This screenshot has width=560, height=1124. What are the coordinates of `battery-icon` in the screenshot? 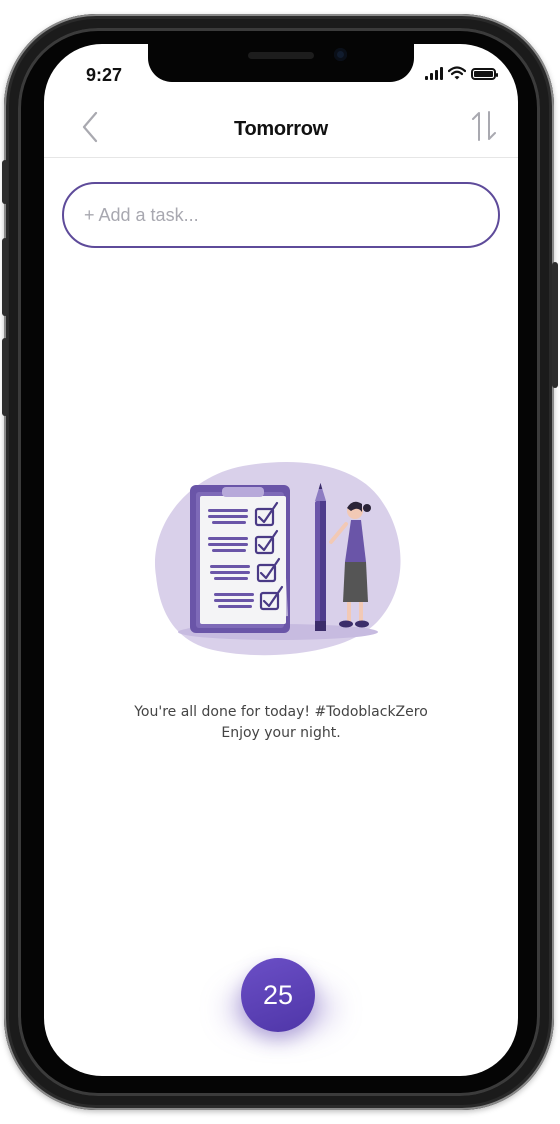 It's located at (484, 74).